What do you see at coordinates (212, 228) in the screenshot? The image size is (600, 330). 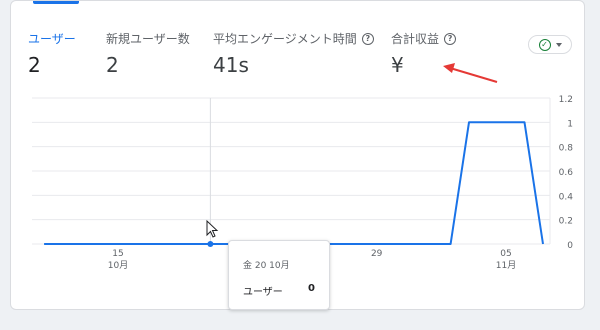 I see `mouse-cursor-icon` at bounding box center [212, 228].